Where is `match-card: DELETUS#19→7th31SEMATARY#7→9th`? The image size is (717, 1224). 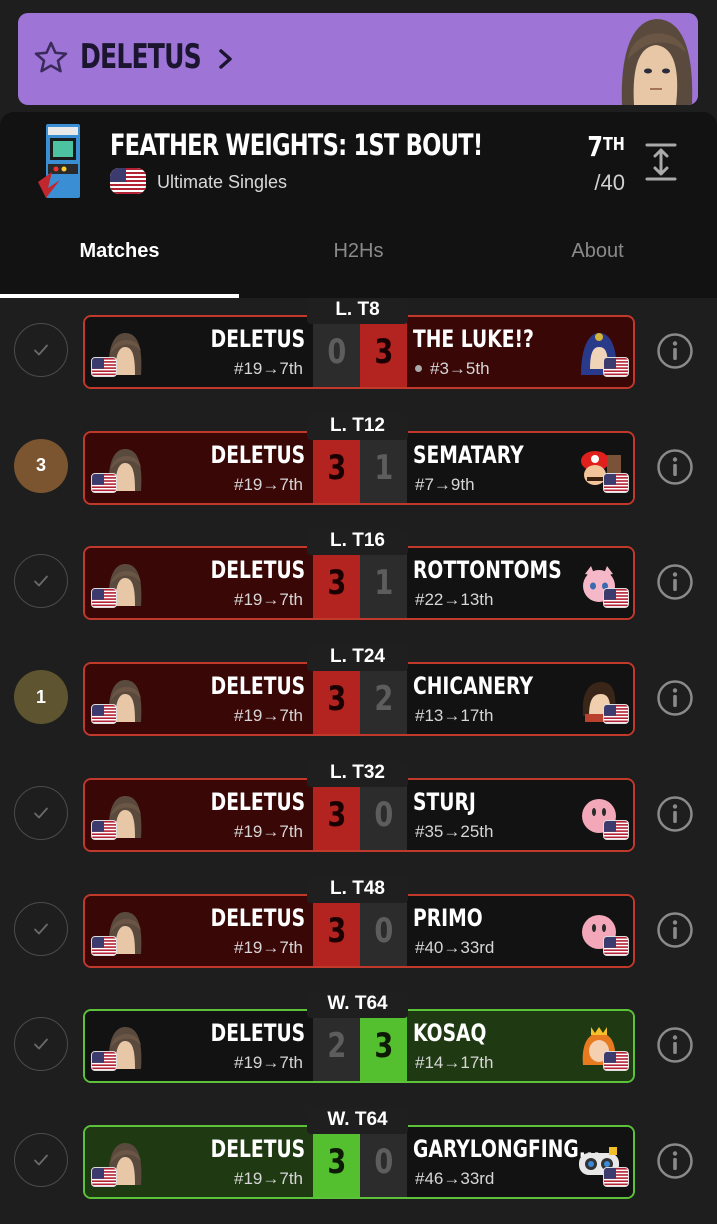 match-card: DELETUS#19→7th31SEMATARY#7→9th is located at coordinates (359, 468).